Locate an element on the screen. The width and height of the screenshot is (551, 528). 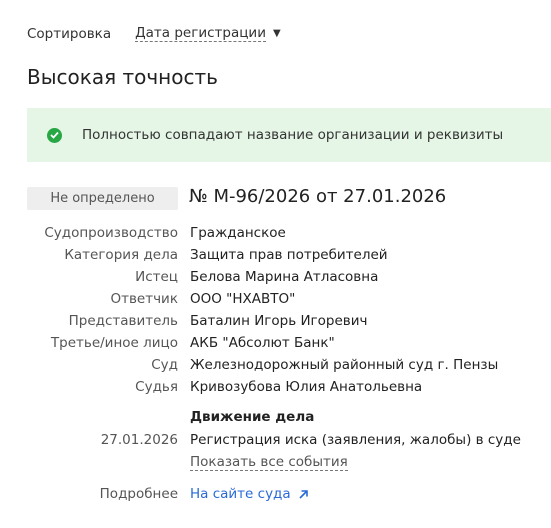
detail-row: Категория дела Защита прав потребителей is located at coordinates (275, 255).